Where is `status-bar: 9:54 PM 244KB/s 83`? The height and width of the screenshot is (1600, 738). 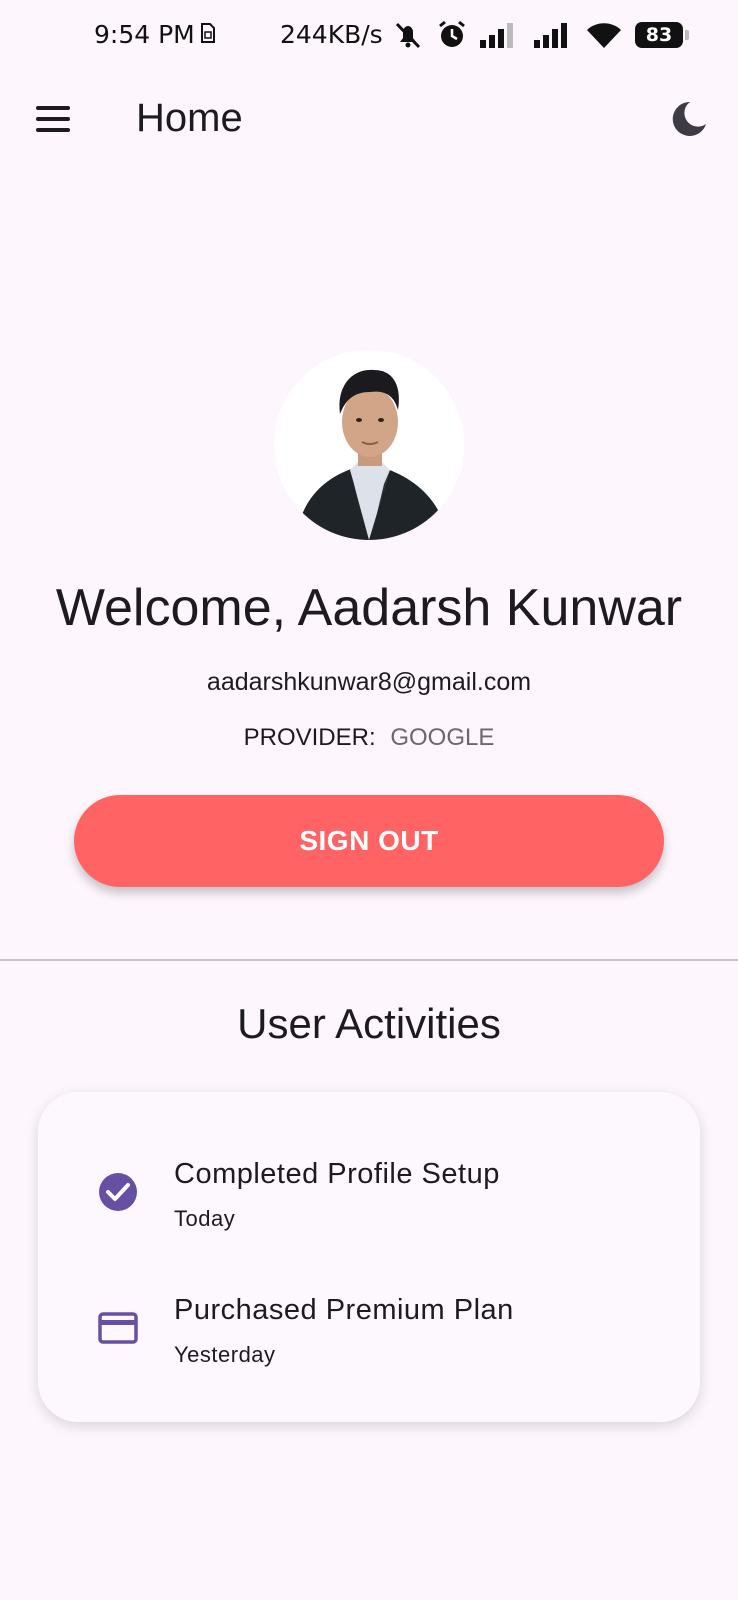 status-bar: 9:54 PM 244KB/s 83 is located at coordinates (369, 36).